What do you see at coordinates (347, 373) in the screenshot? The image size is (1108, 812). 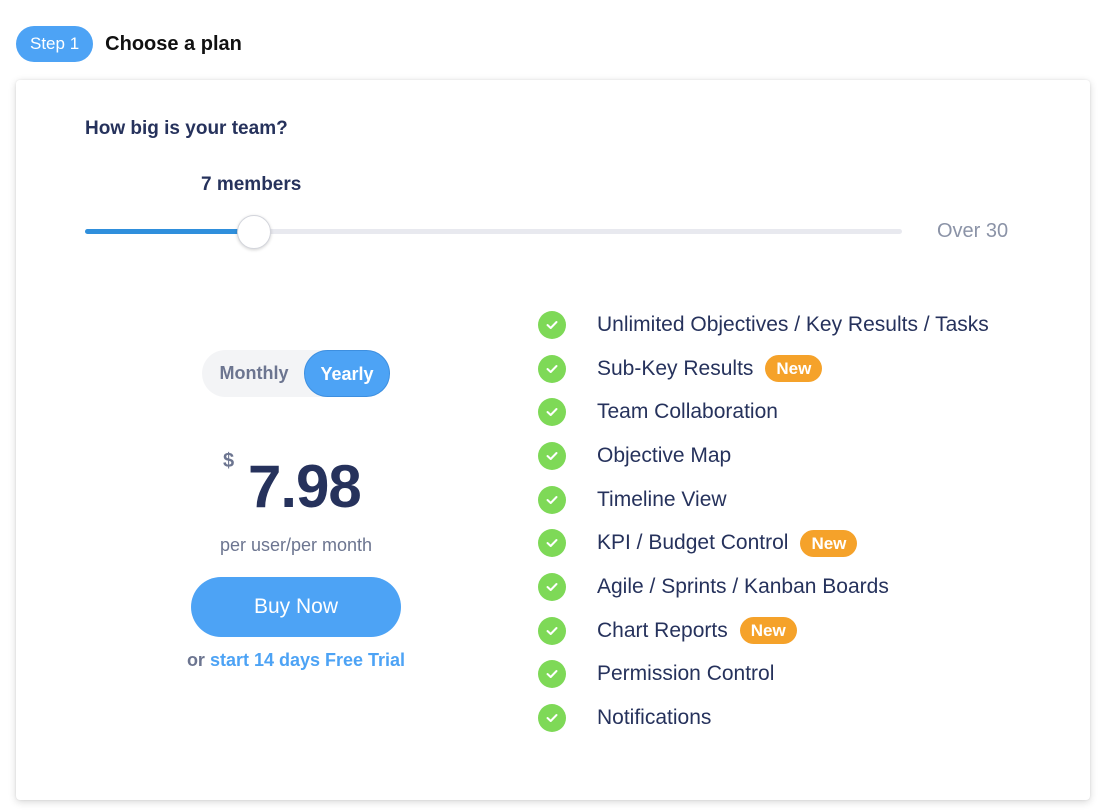 I see `billing-yearly-option: Yearly` at bounding box center [347, 373].